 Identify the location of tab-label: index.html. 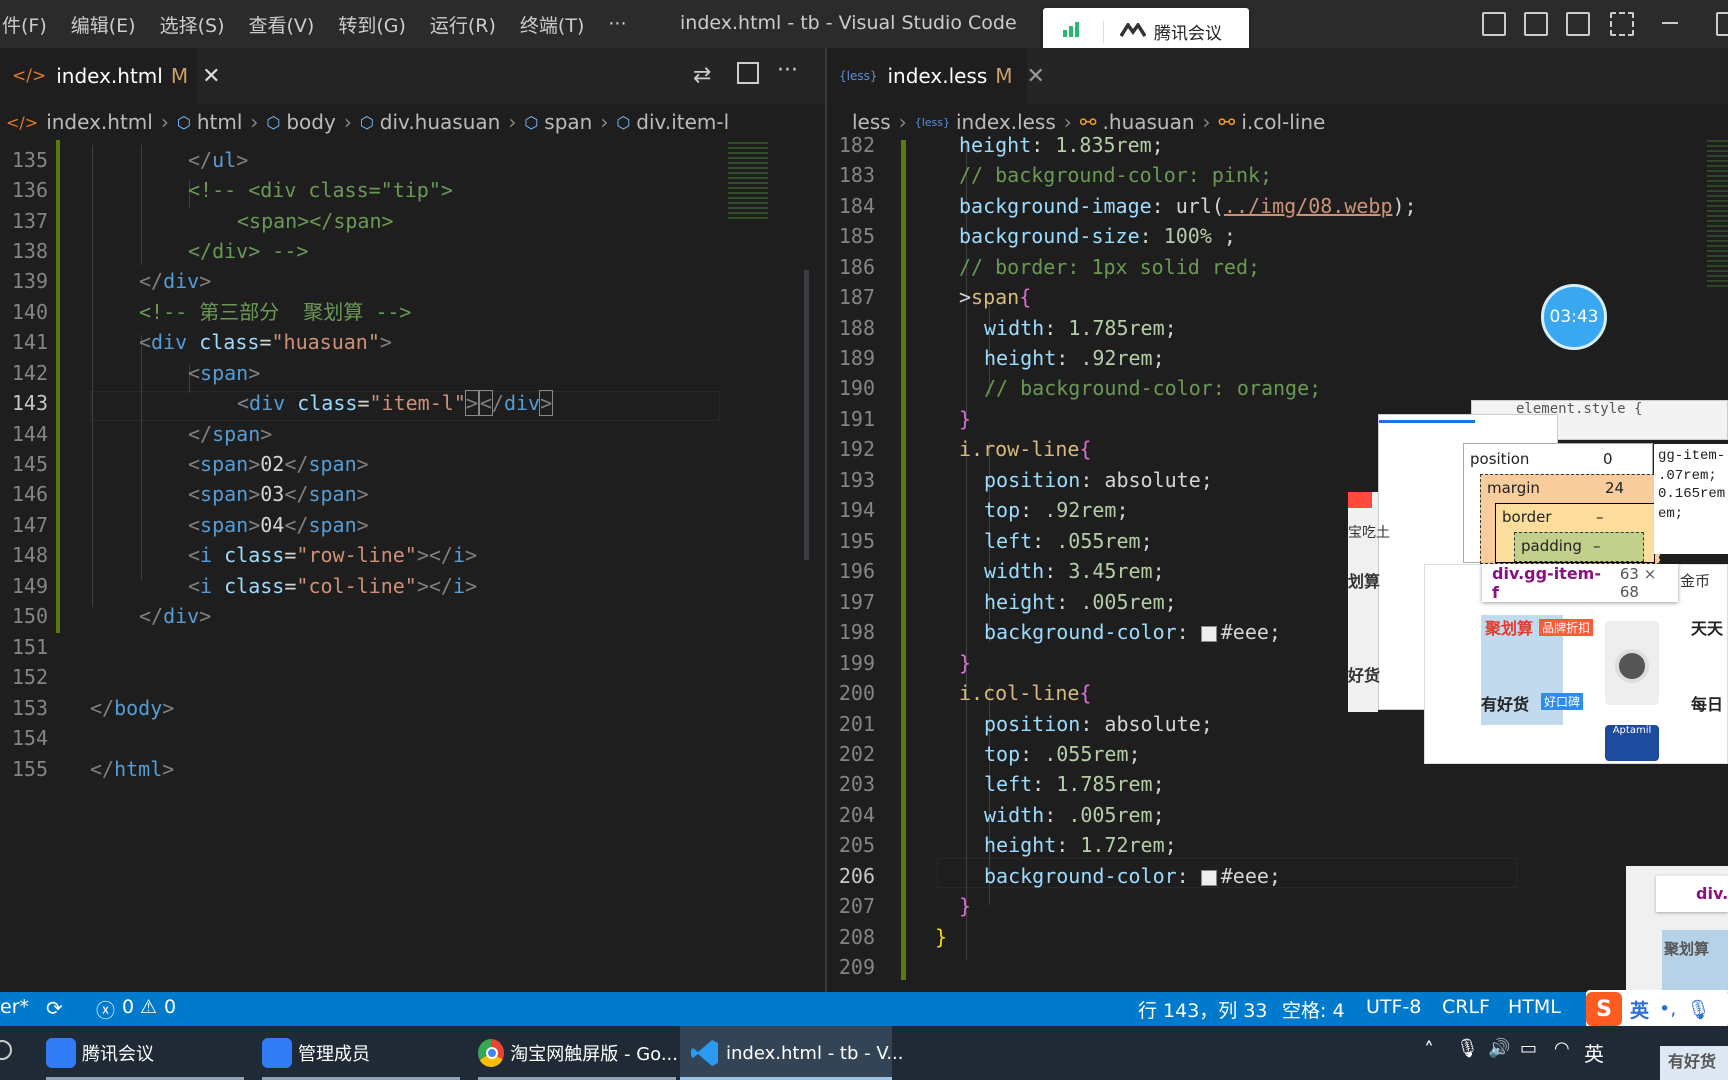
(109, 76).